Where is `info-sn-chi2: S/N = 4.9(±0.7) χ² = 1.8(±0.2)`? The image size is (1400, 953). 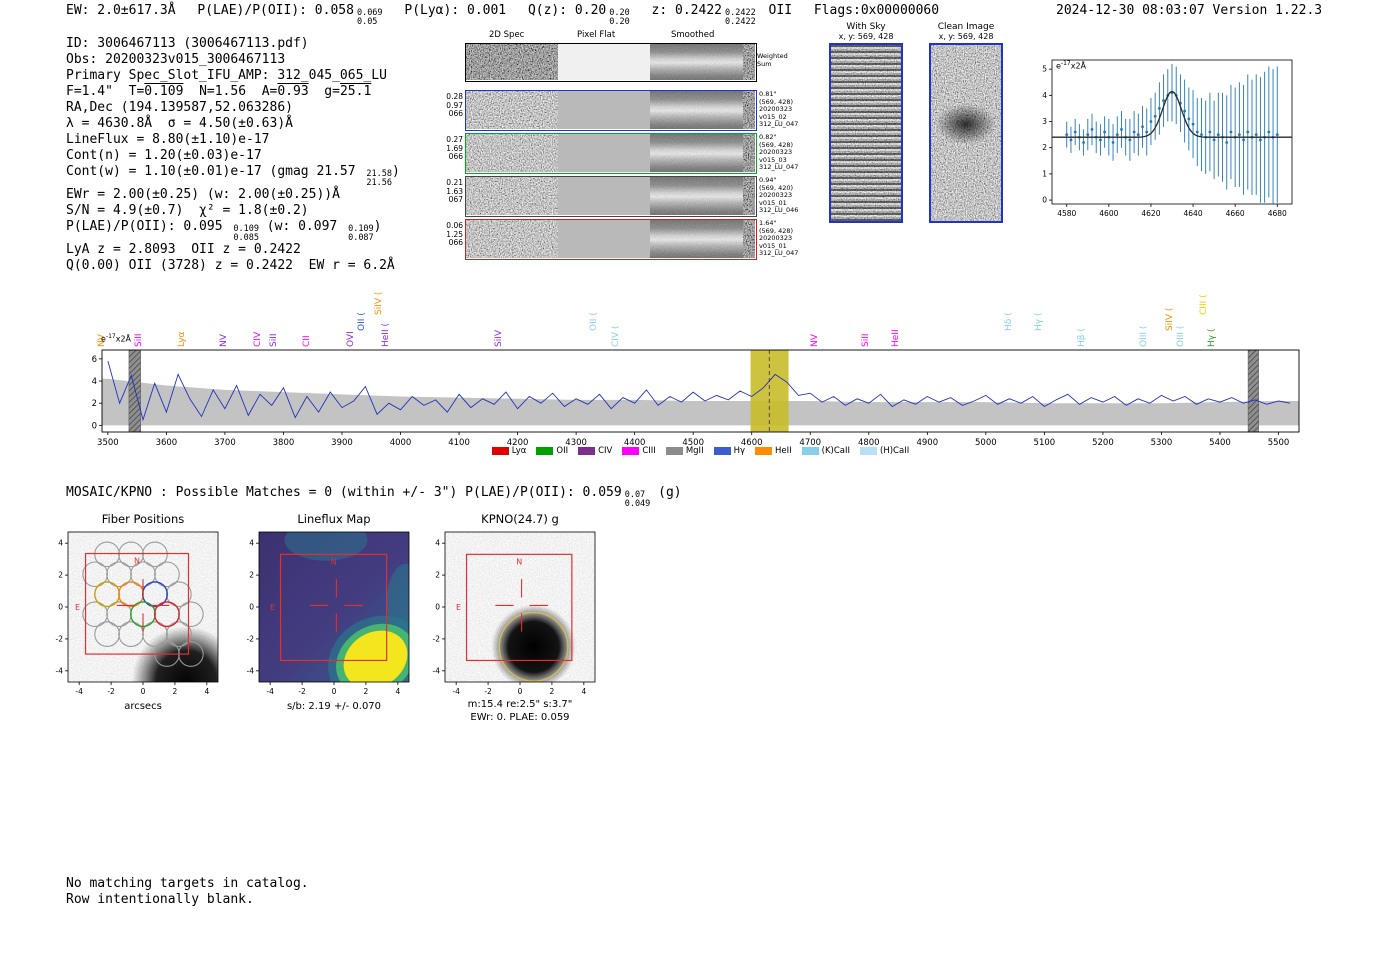
info-sn-chi2: S/N = 4.9(±0.7) χ² = 1.8(±0.2) is located at coordinates (187, 210).